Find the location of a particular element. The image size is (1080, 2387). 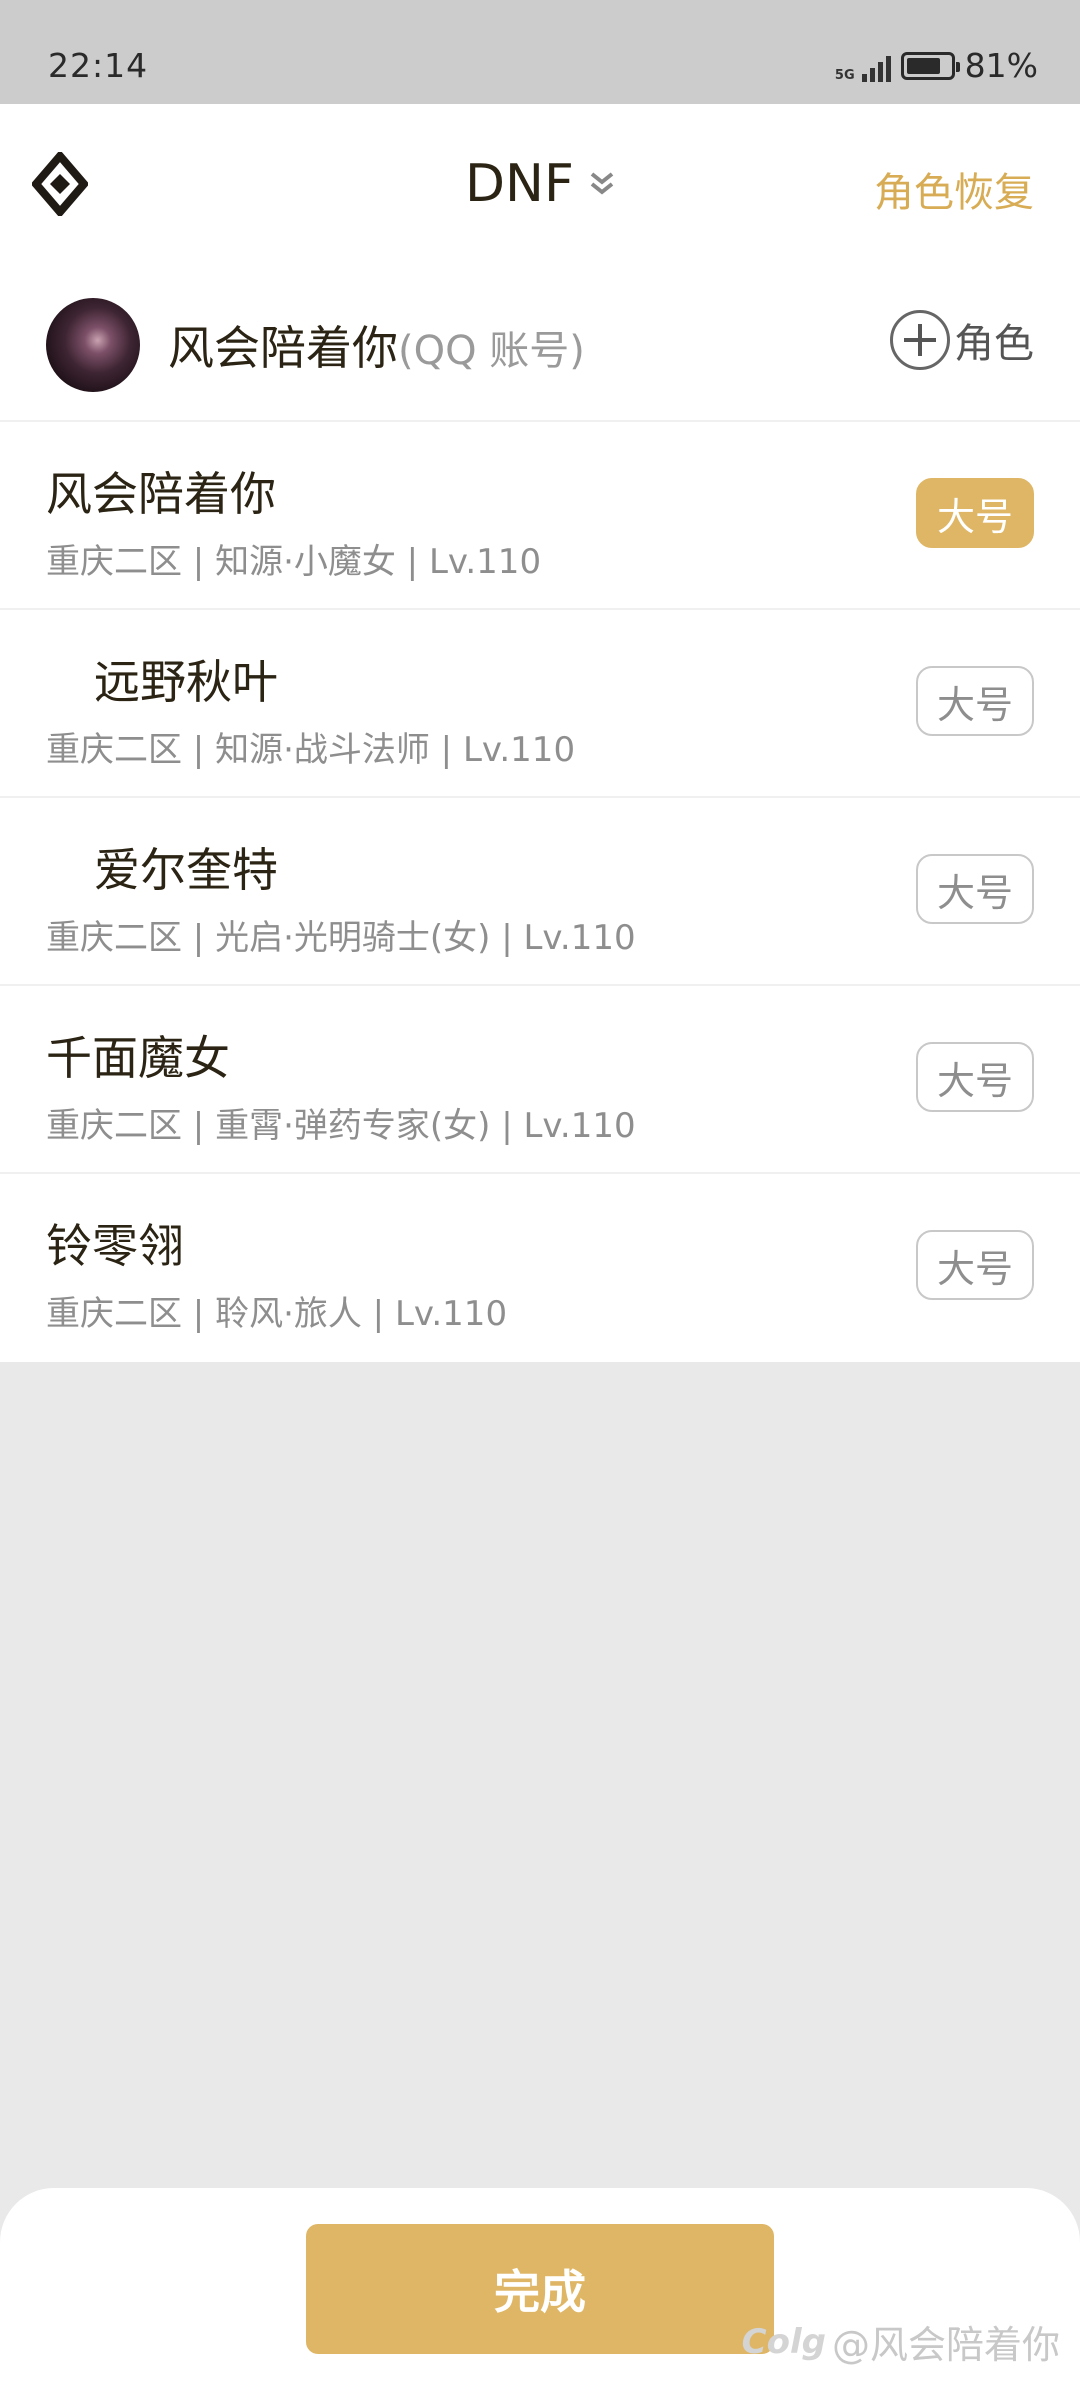

character-row: 风会陪着你 重庆二区 | 知源·小魔女 | Lv.110 大号 is located at coordinates (540, 516).